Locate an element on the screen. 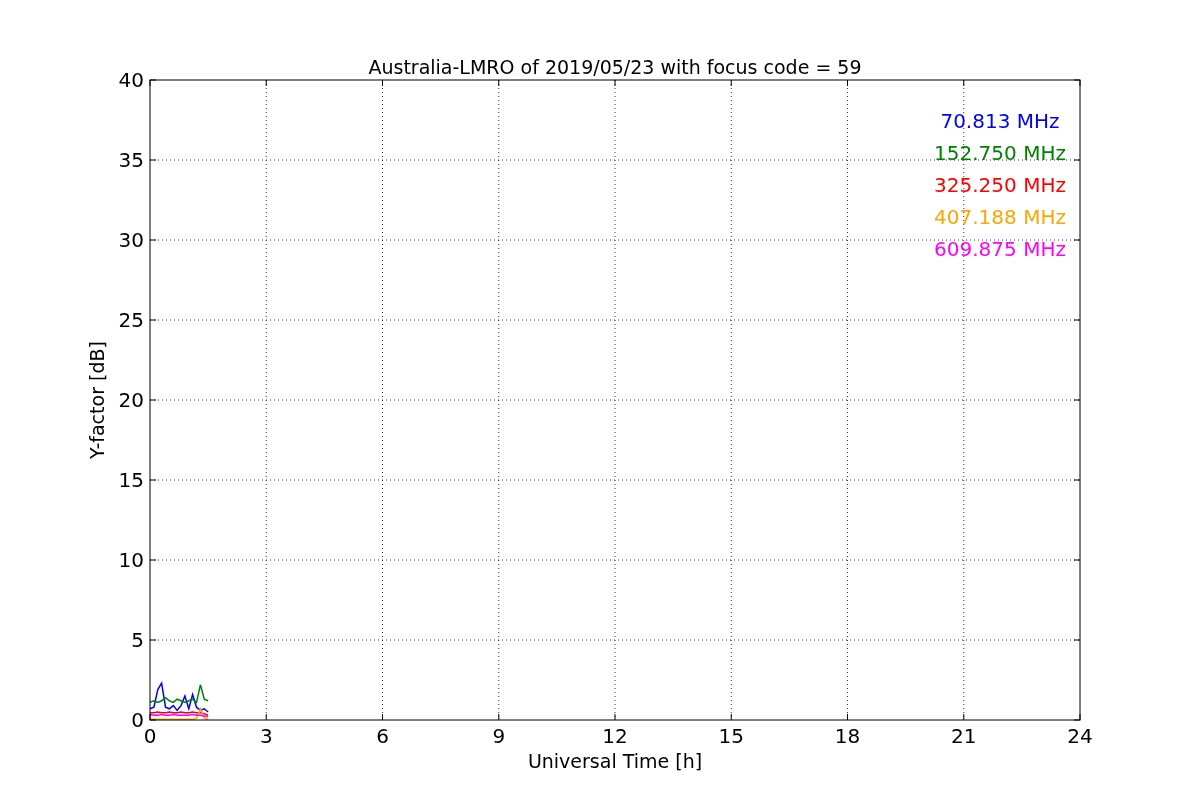 Image resolution: width=1200 pixels, height=800 pixels. y-tick-label: 30 is located at coordinates (131, 240).